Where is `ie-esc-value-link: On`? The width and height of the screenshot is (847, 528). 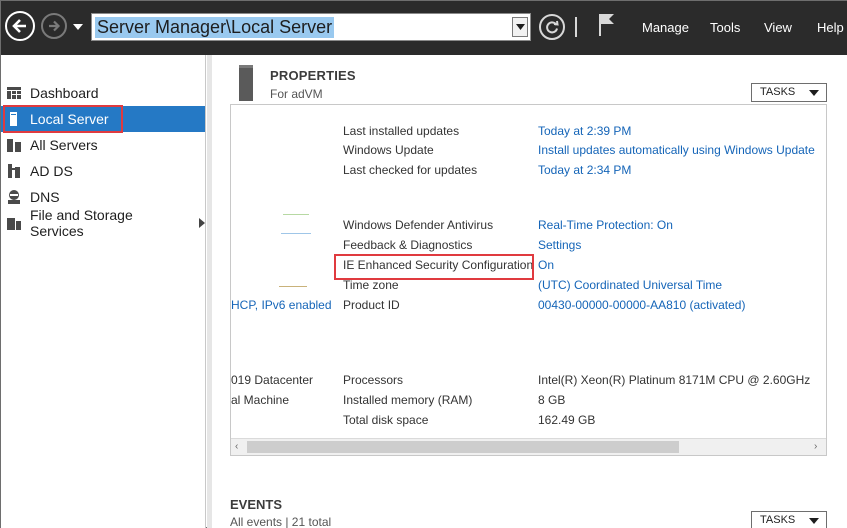 ie-esc-value-link: On is located at coordinates (546, 265).